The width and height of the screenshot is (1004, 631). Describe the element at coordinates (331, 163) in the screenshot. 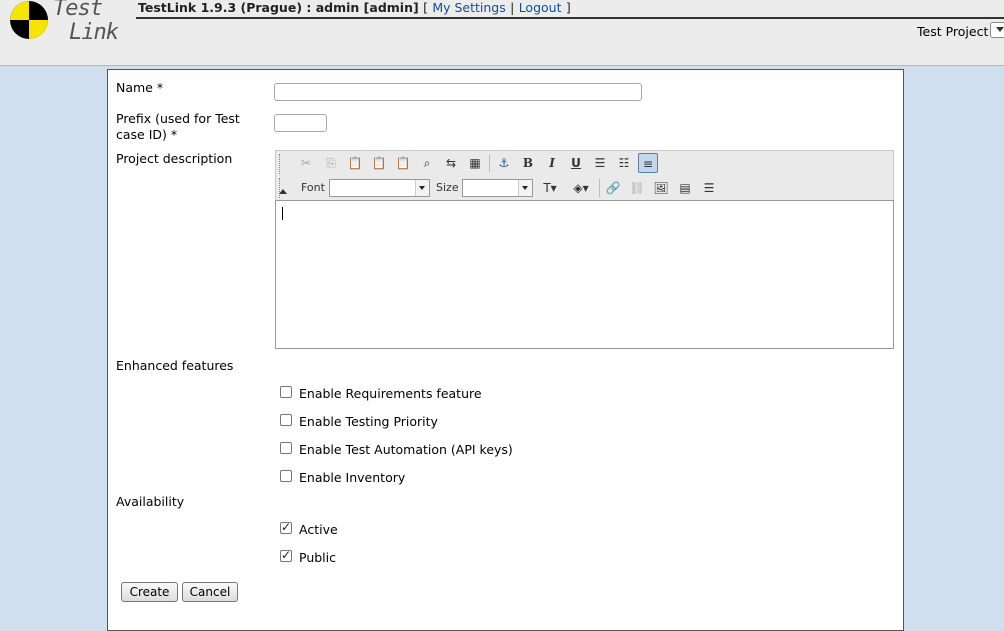

I see `copy-icon: ⎘` at that location.